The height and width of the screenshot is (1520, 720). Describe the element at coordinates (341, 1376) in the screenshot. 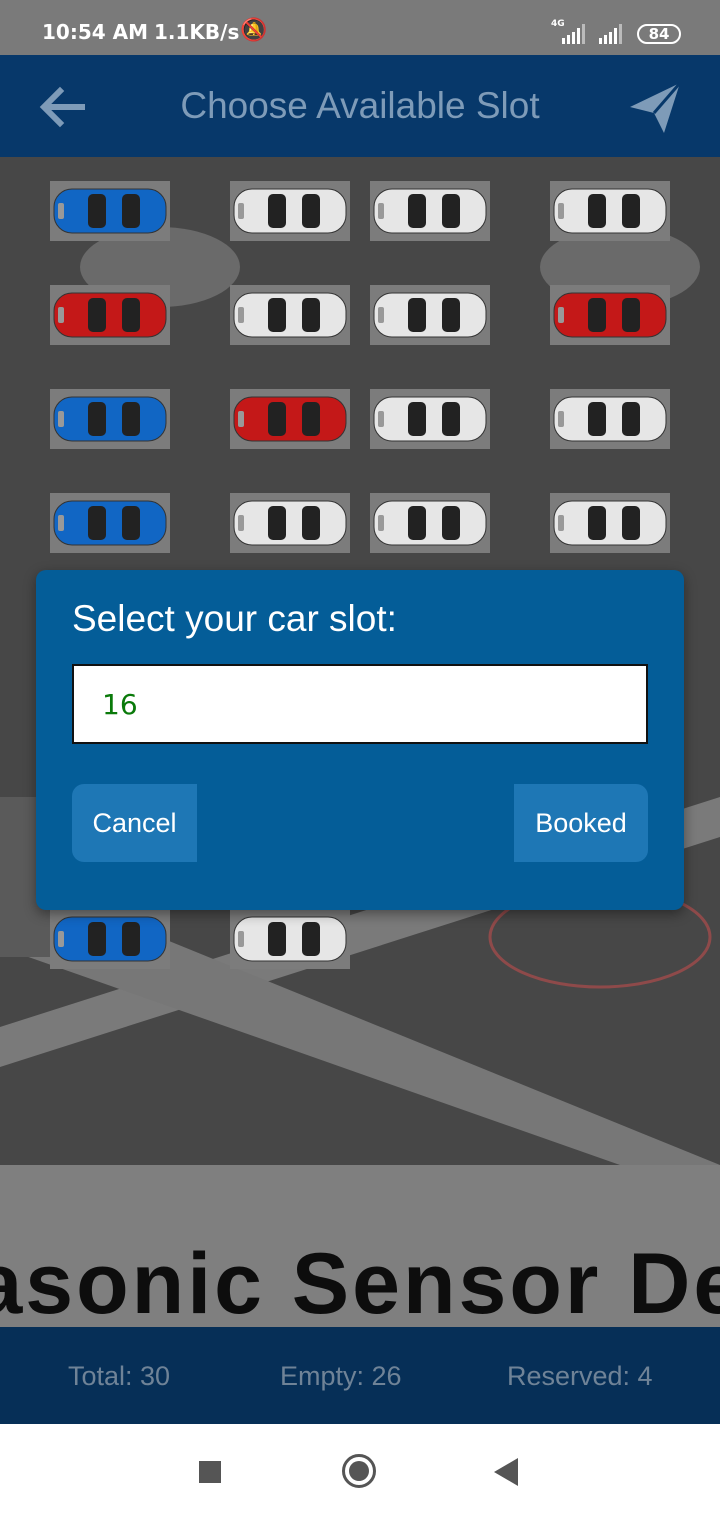

I see `empty-count: Empty: 26` at that location.